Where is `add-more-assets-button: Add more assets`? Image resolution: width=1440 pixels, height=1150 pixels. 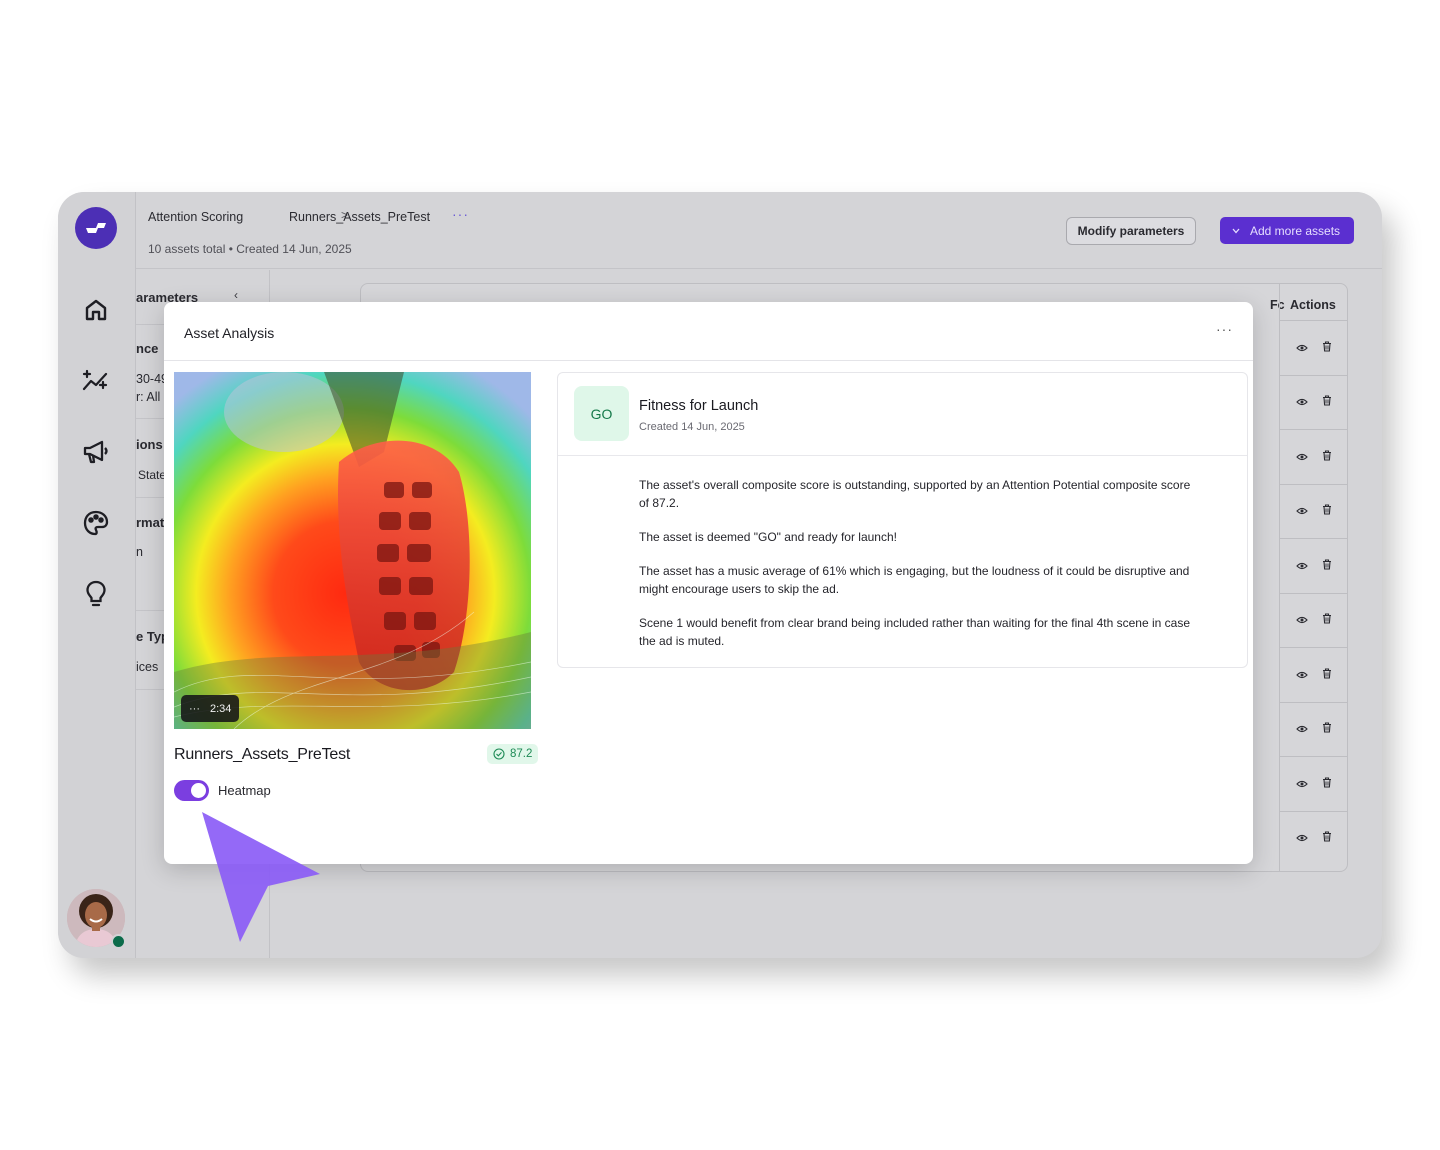 add-more-assets-button: Add more assets is located at coordinates (1287, 230).